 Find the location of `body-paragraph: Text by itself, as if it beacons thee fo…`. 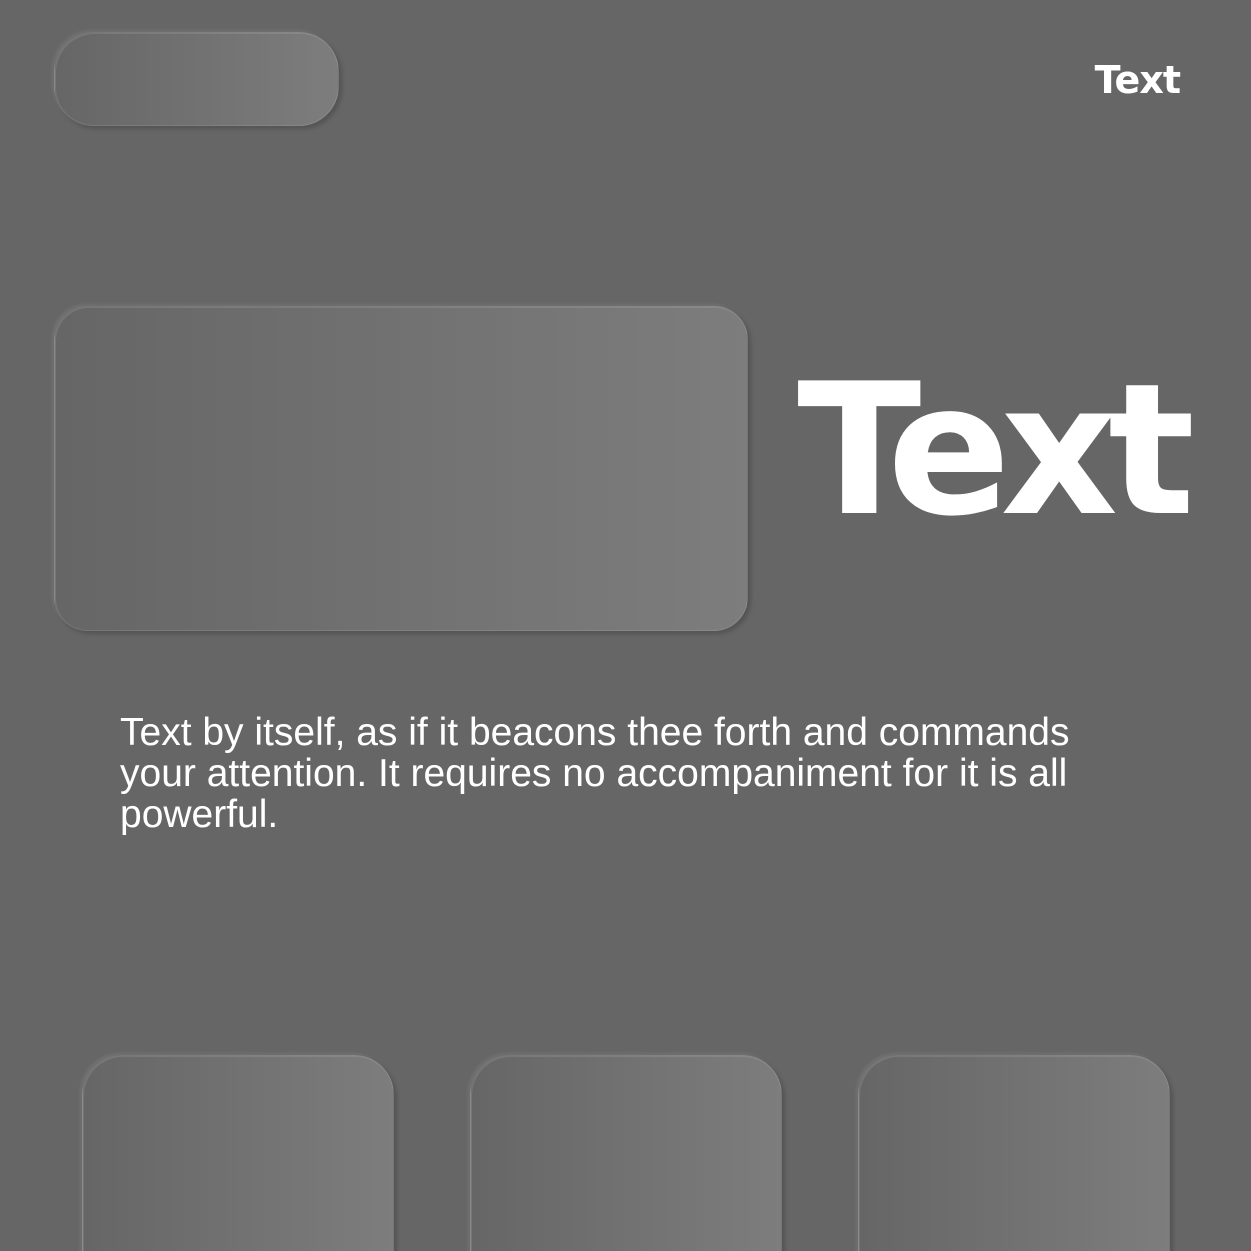

body-paragraph: Text by itself, as if it beacons thee fo… is located at coordinates (595, 773).